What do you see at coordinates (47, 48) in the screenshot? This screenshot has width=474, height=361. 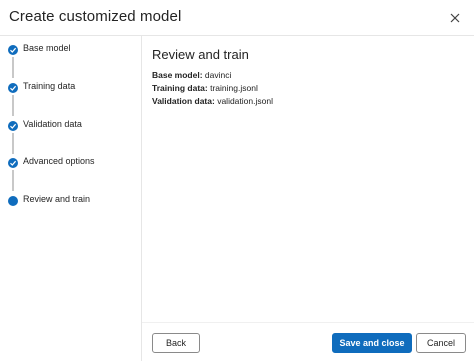 I see `step-label: Base model` at bounding box center [47, 48].